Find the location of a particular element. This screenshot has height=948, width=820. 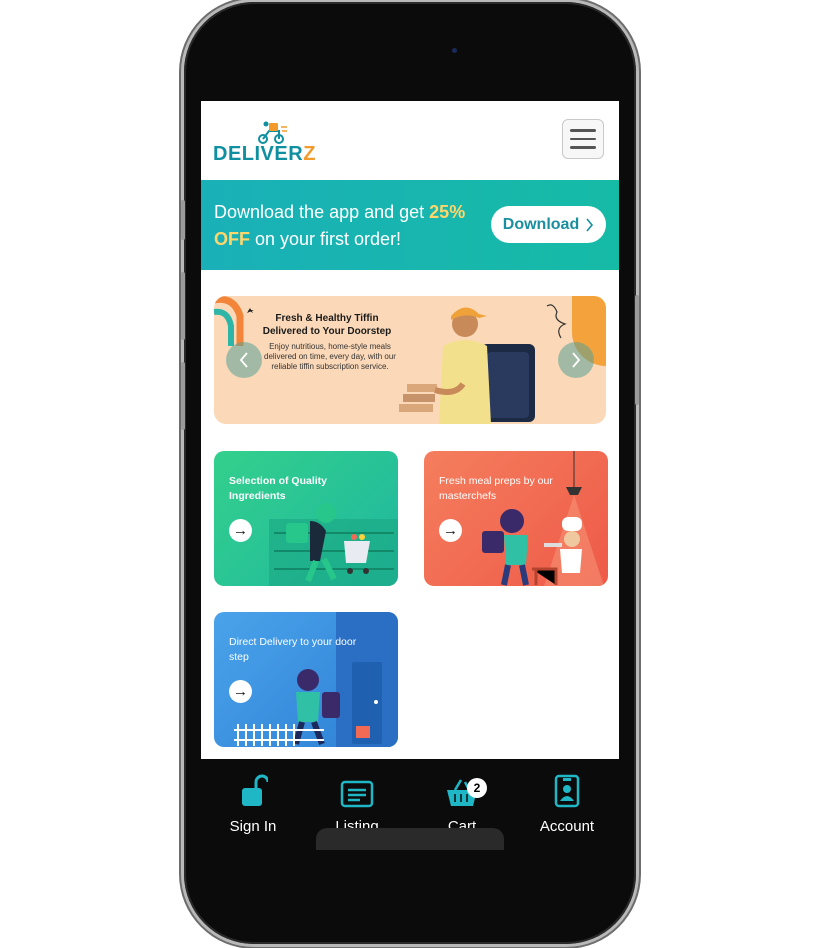

download-button: Download is located at coordinates (548, 224).